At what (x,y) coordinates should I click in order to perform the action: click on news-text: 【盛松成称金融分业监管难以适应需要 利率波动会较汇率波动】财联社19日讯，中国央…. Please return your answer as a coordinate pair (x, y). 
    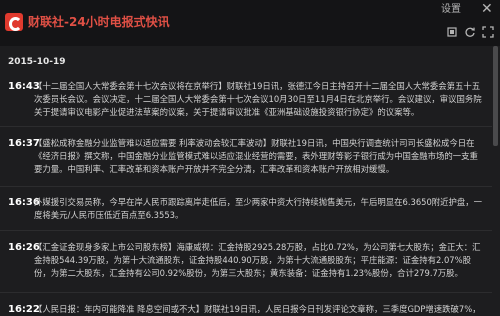
    Looking at the image, I should click on (256, 156).